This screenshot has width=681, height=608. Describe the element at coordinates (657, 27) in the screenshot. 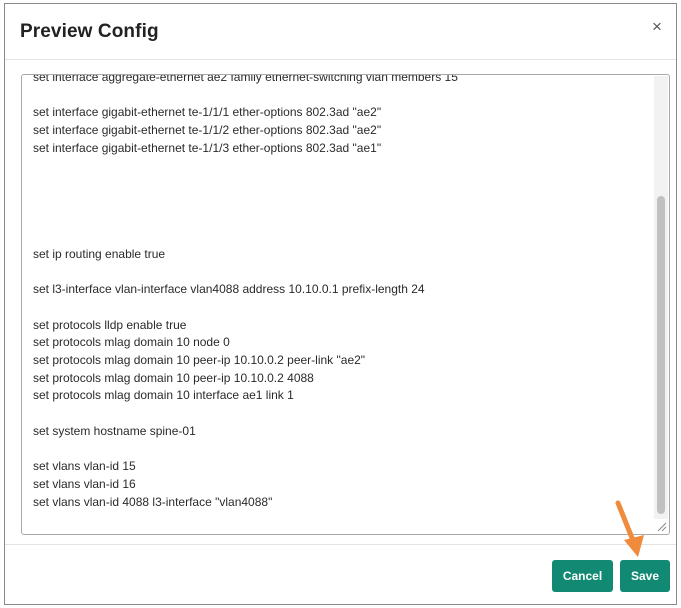

I see `close-icon: ×` at that location.